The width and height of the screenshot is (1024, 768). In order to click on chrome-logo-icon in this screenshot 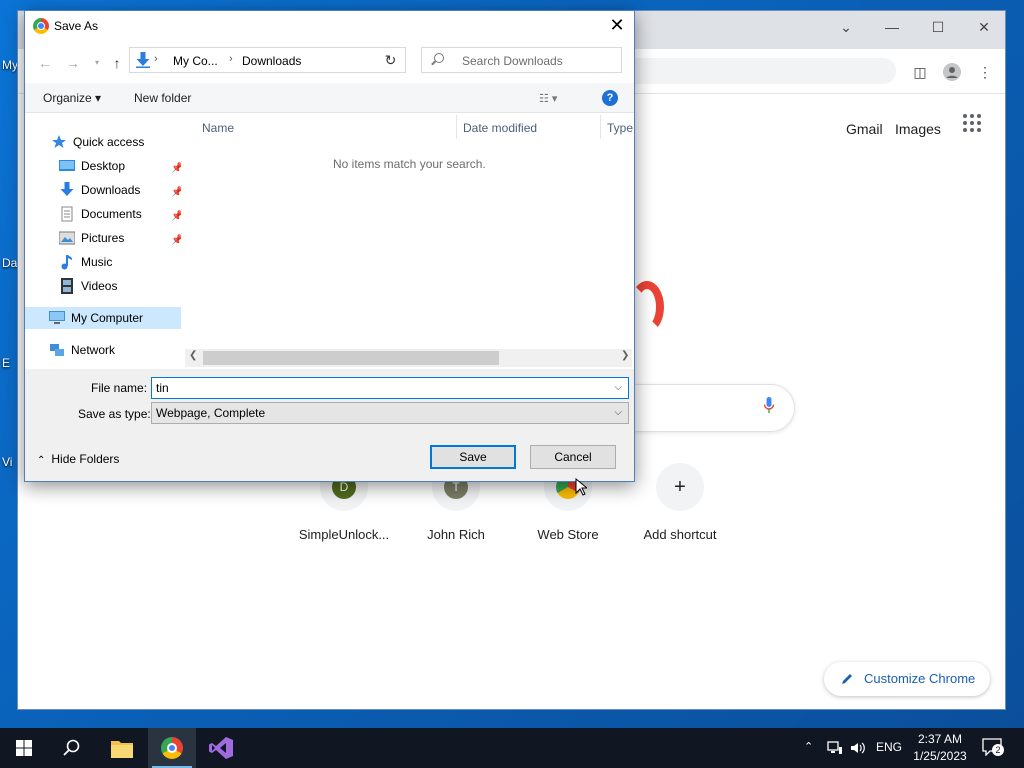, I will do `click(41, 26)`.